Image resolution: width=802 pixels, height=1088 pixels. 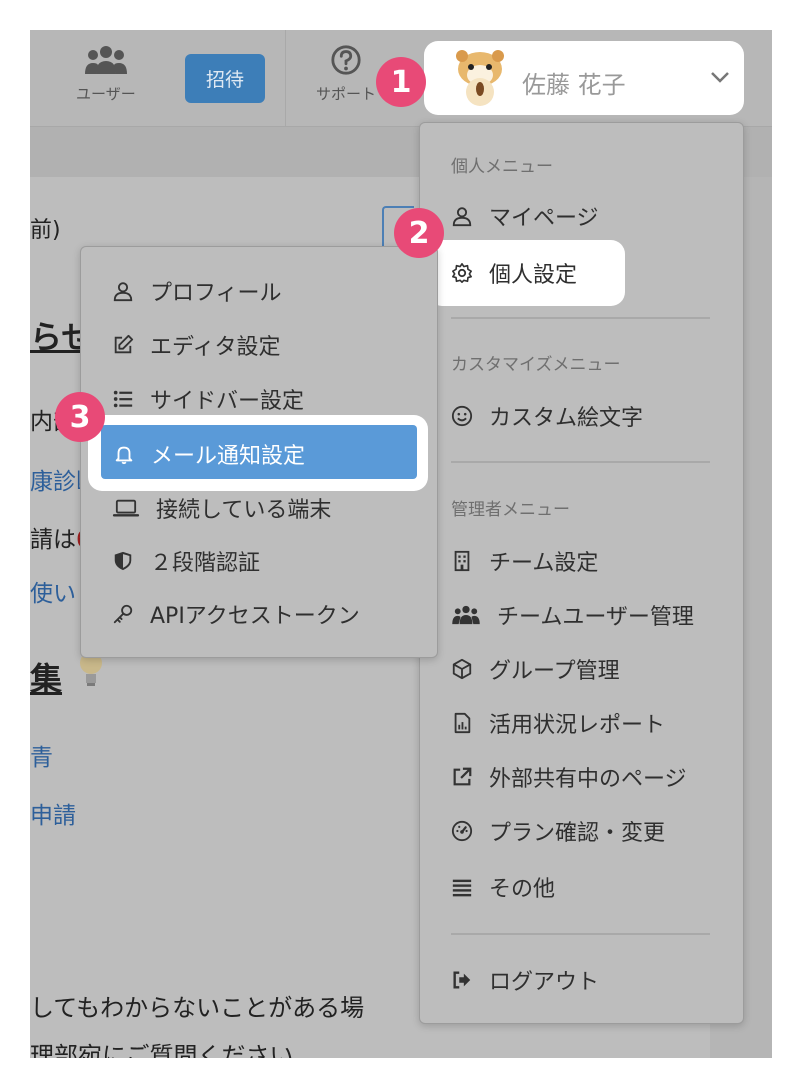 What do you see at coordinates (510, 510) in the screenshot?
I see `section-header-admin: 管理者メニュー` at bounding box center [510, 510].